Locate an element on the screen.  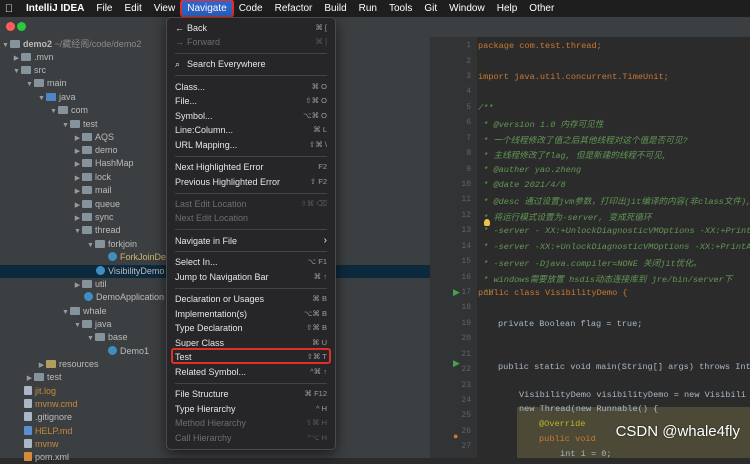
code-line: * 主线程修改了flag, 但是新建的线程不可见, is located at coordinates (573, 156).